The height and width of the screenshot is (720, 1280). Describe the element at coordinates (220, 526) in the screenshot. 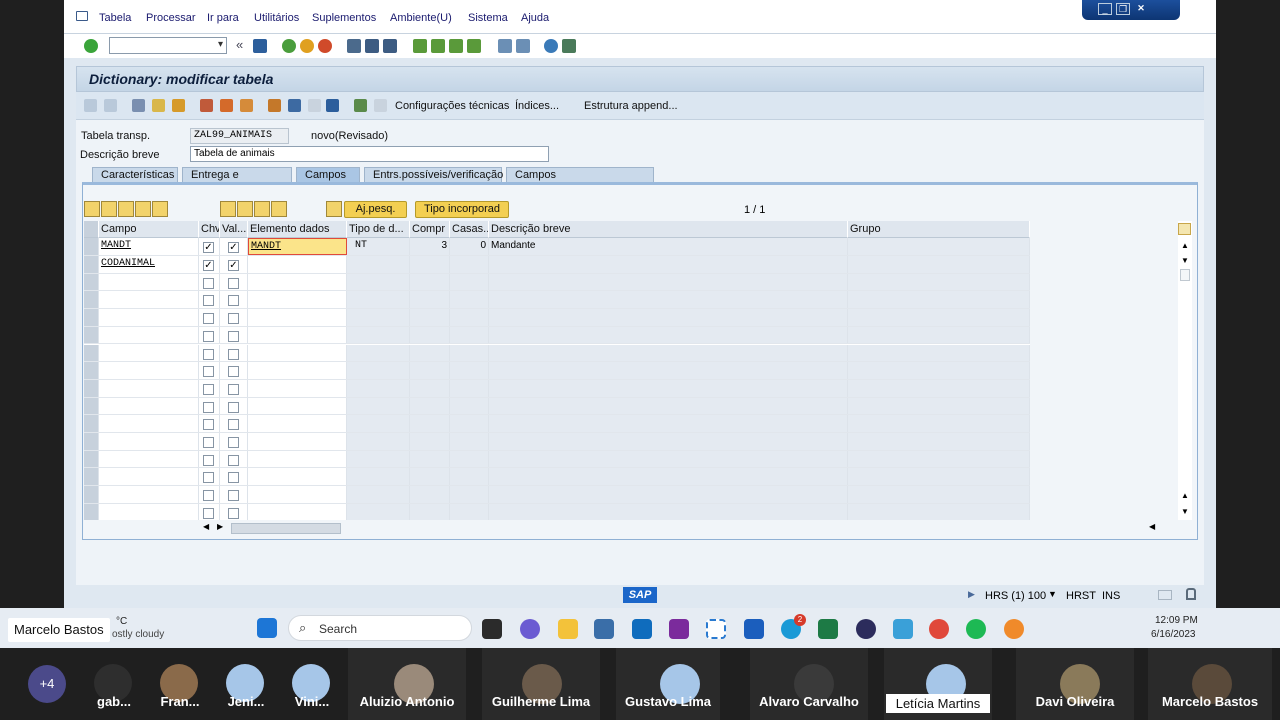

I see `scroll-right-icon: ▶` at that location.